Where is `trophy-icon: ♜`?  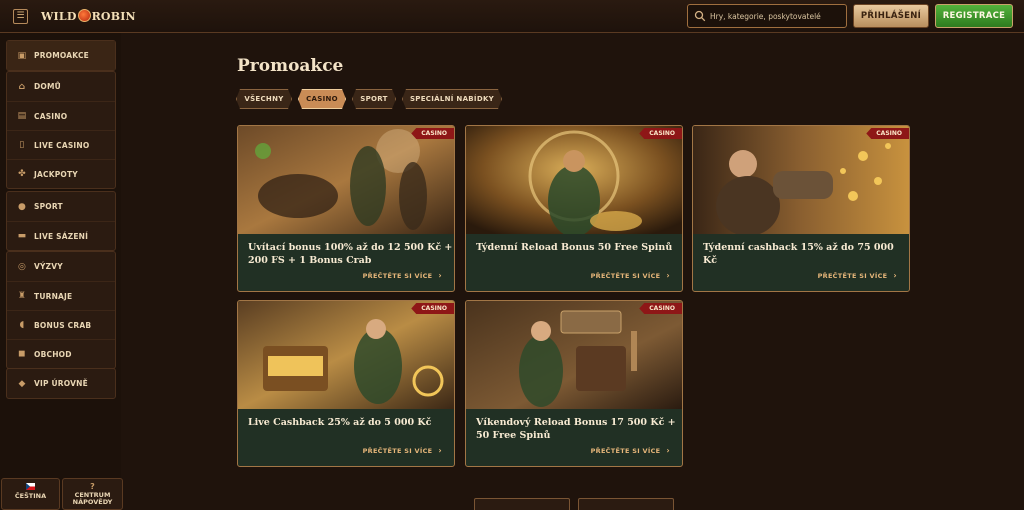 trophy-icon: ♜ is located at coordinates (22, 296).